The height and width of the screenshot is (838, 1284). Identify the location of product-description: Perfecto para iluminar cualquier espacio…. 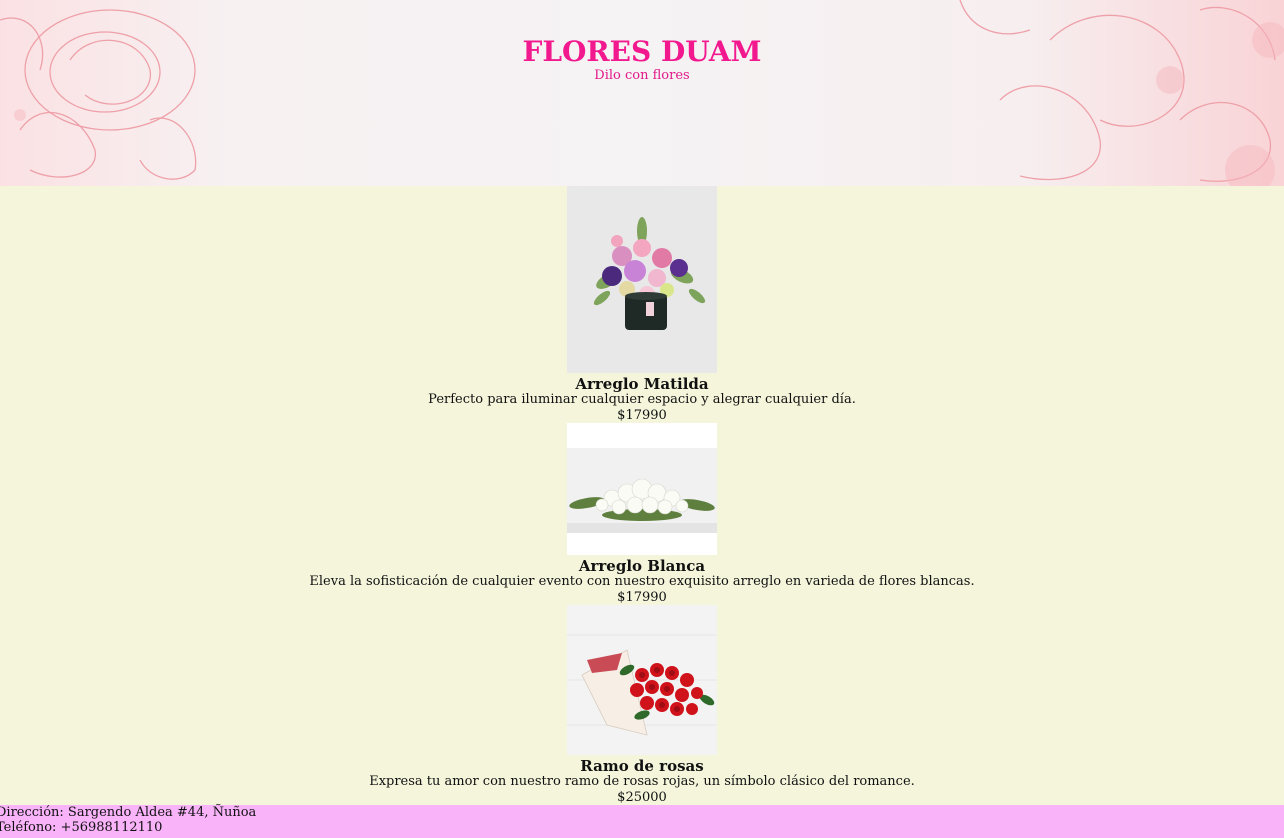
(642, 399).